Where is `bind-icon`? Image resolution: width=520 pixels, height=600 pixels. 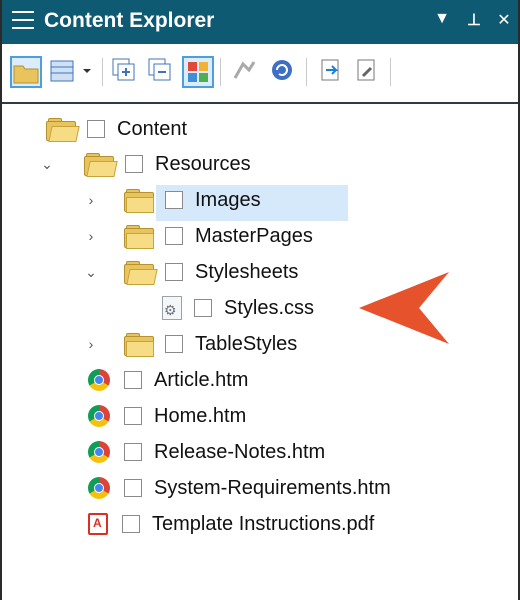
bind-icon is located at coordinates (244, 70).